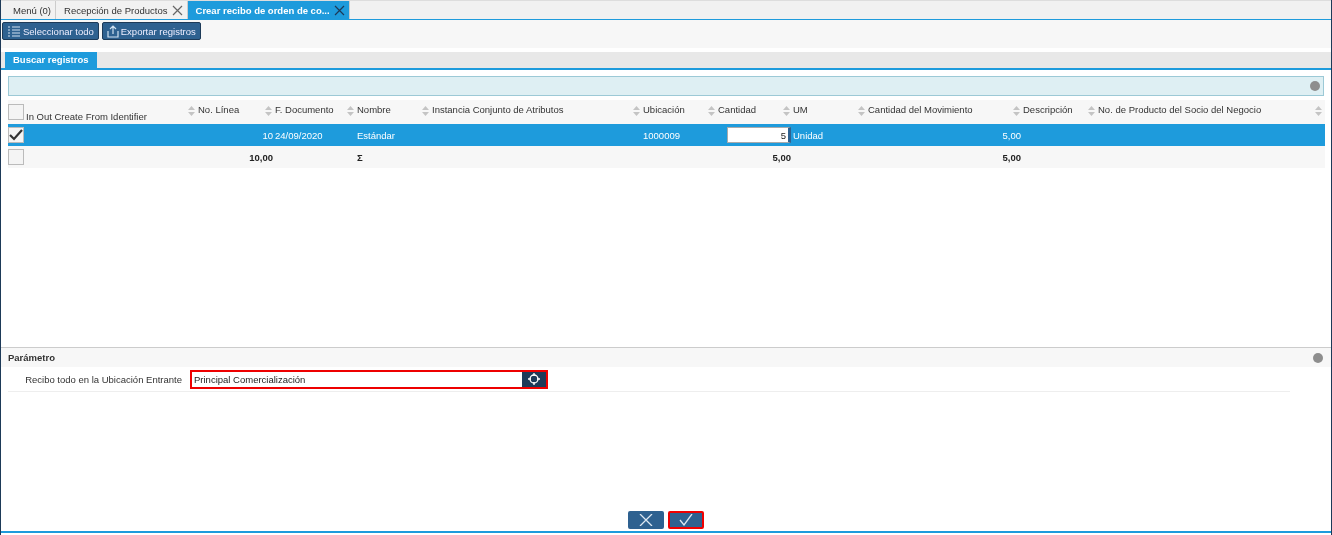 The width and height of the screenshot is (1332, 535). Describe the element at coordinates (1060, 112) in the screenshot. I see `column-header: Descripción` at that location.